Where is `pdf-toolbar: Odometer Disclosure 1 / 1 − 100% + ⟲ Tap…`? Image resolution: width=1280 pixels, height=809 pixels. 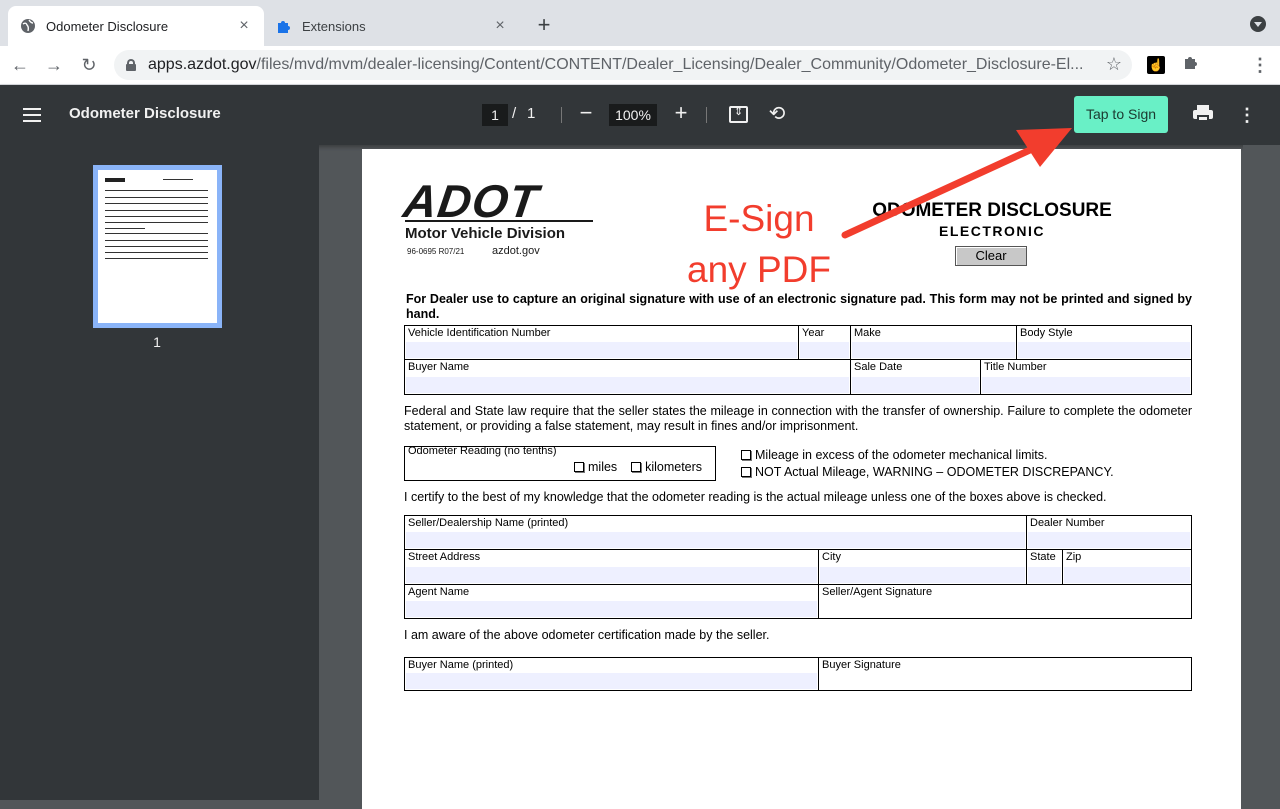
pdf-toolbar: Odometer Disclosure 1 / 1 − 100% + ⟲ Tap… is located at coordinates (640, 115).